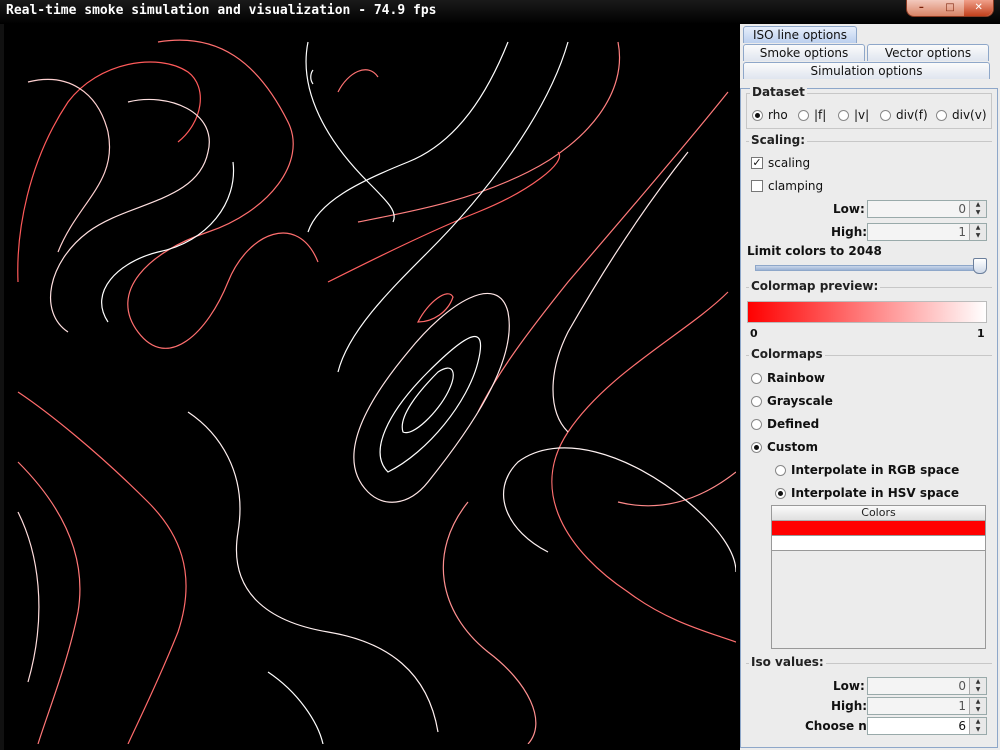  I want to click on clamping-label: clamping, so click(796, 186).